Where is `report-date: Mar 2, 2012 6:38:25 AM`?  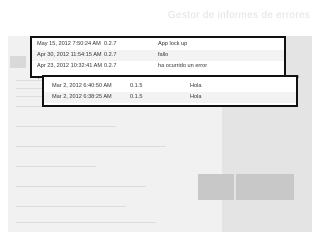
report-date: Mar 2, 2012 6:38:25 AM is located at coordinates (82, 97).